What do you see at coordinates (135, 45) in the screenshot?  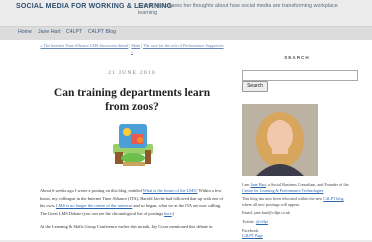 I see `main-link: Main` at bounding box center [135, 45].